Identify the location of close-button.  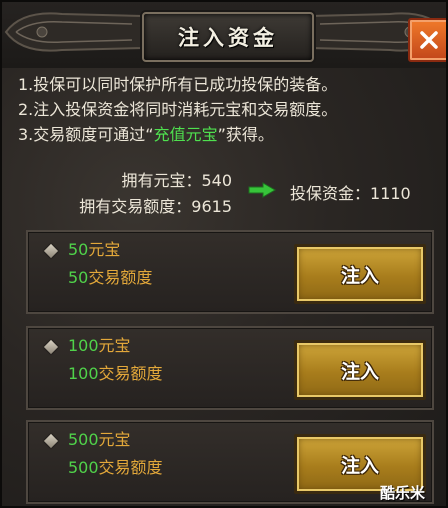
(427, 40).